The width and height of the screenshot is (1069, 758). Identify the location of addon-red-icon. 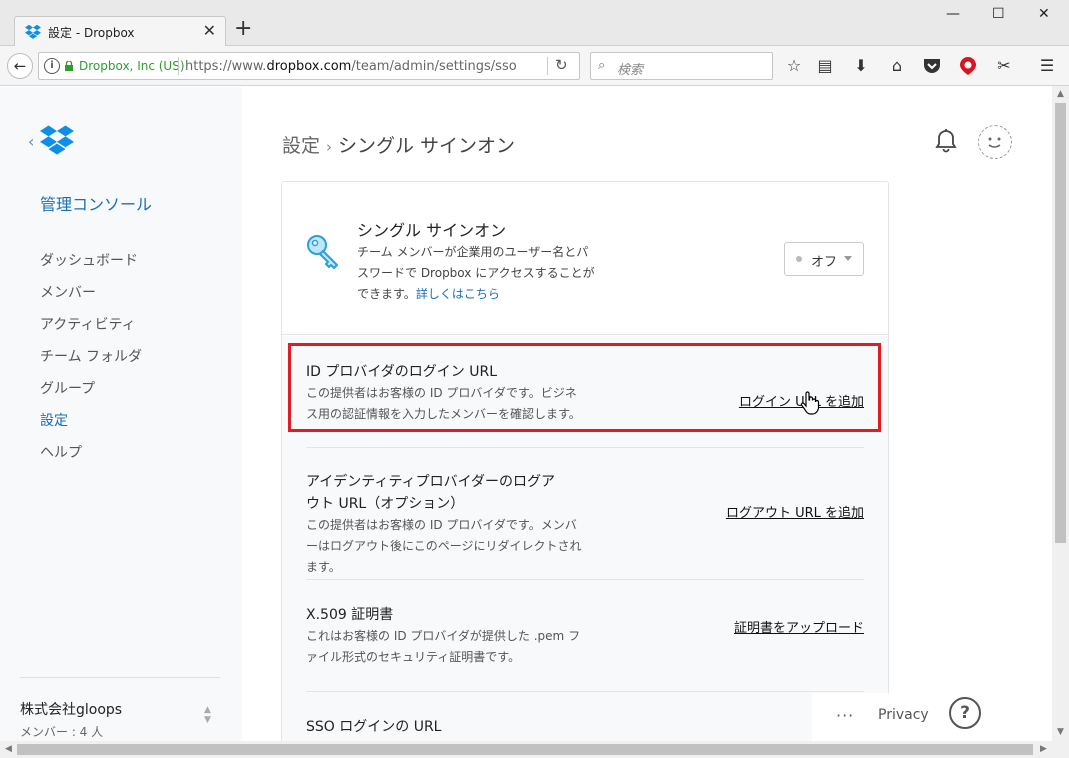
(968, 66).